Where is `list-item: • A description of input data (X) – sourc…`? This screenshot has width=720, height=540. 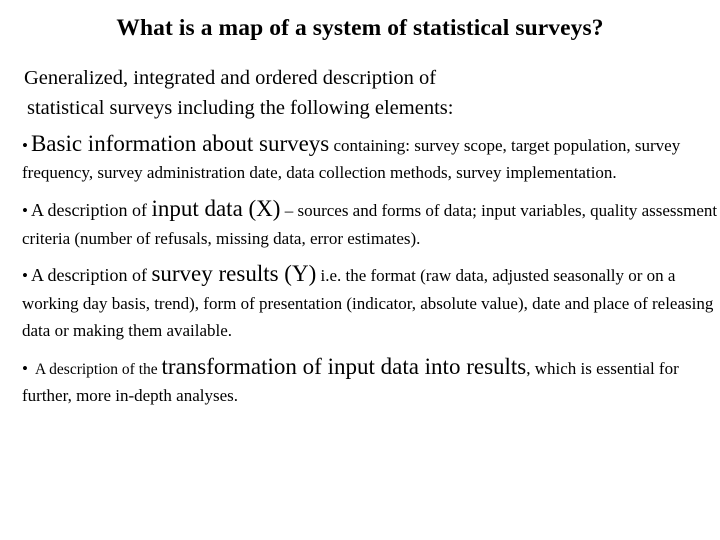
list-item: • A description of input data (X) – sourc… is located at coordinates (367, 222).